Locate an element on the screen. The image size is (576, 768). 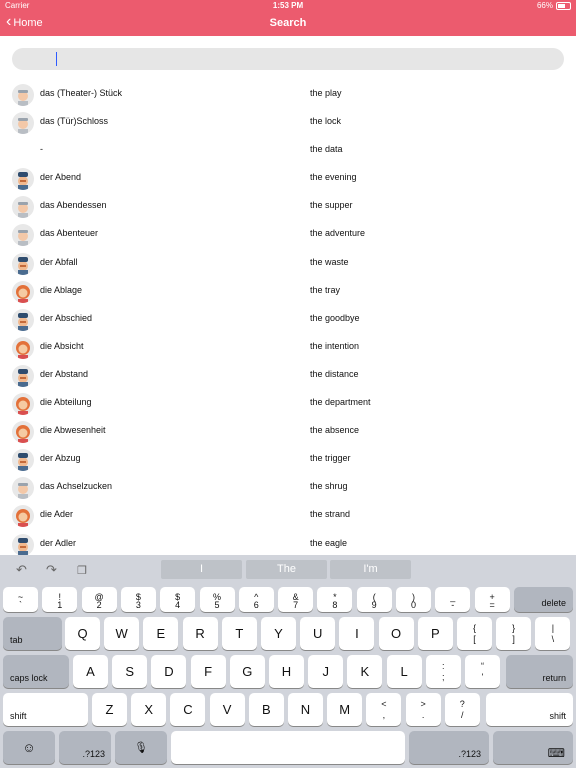
list-item: das Abenteuer the adventure is located at coordinates (288, 234).